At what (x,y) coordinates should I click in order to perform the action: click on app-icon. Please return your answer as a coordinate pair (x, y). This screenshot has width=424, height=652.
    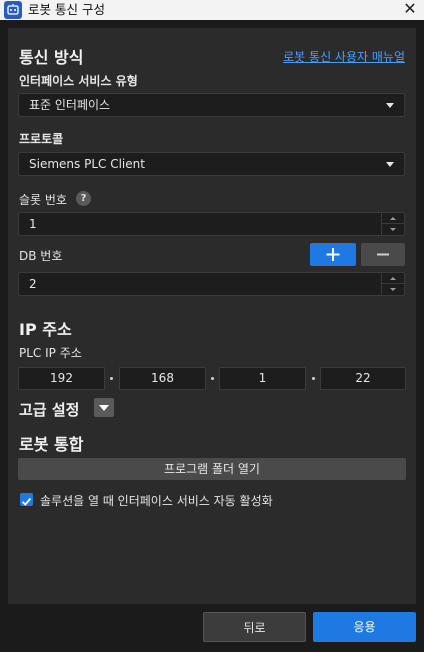
    Looking at the image, I should click on (13, 10).